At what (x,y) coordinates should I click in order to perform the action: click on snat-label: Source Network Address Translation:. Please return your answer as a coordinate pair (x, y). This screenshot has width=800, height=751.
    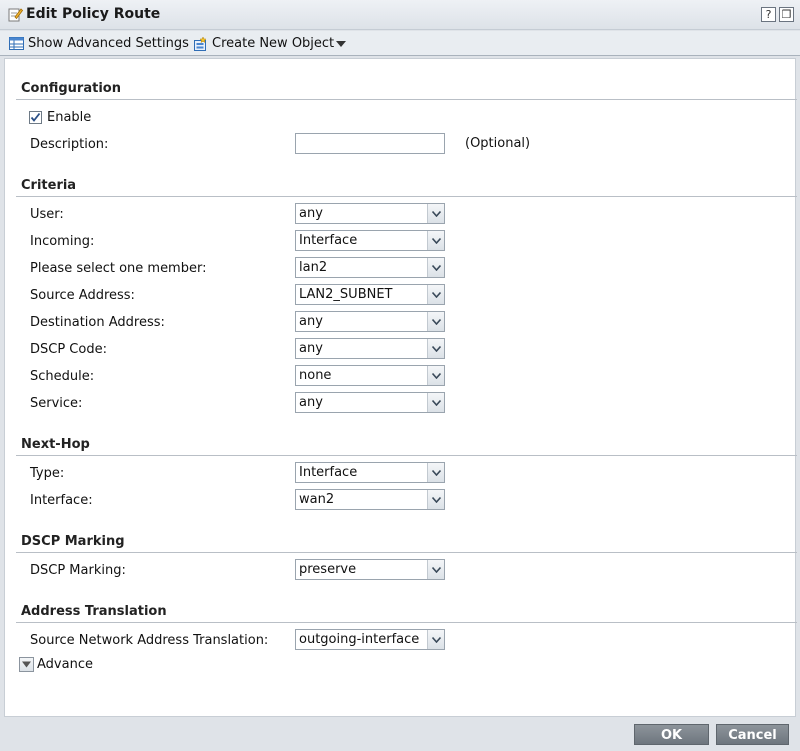
    Looking at the image, I should click on (149, 640).